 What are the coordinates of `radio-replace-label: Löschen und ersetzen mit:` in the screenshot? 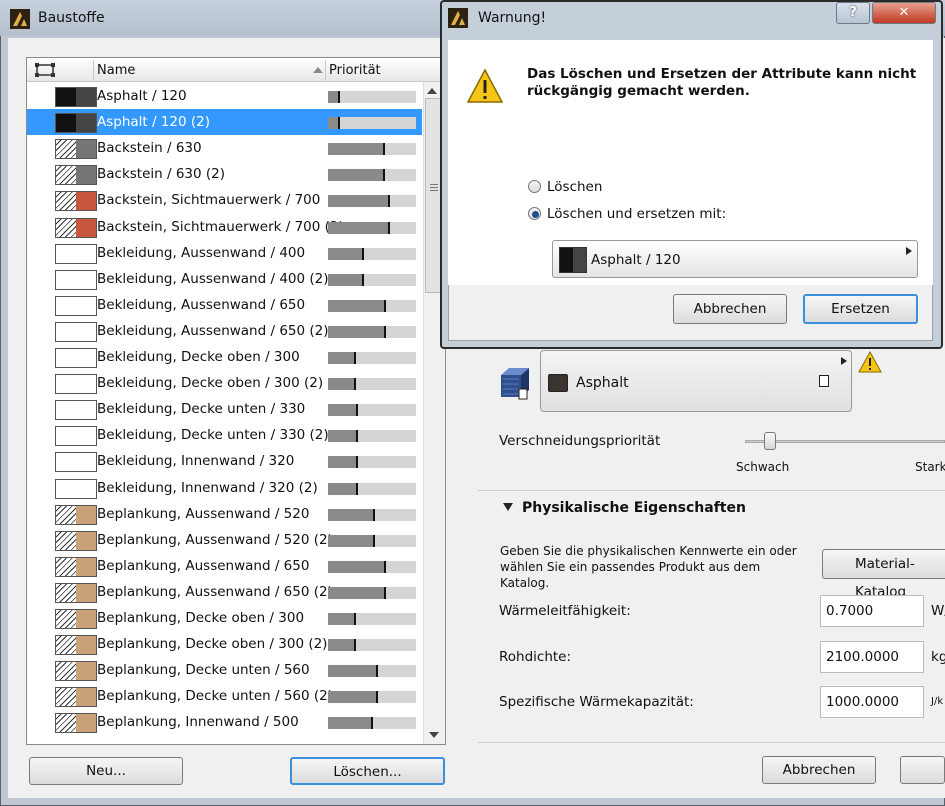 It's located at (636, 214).